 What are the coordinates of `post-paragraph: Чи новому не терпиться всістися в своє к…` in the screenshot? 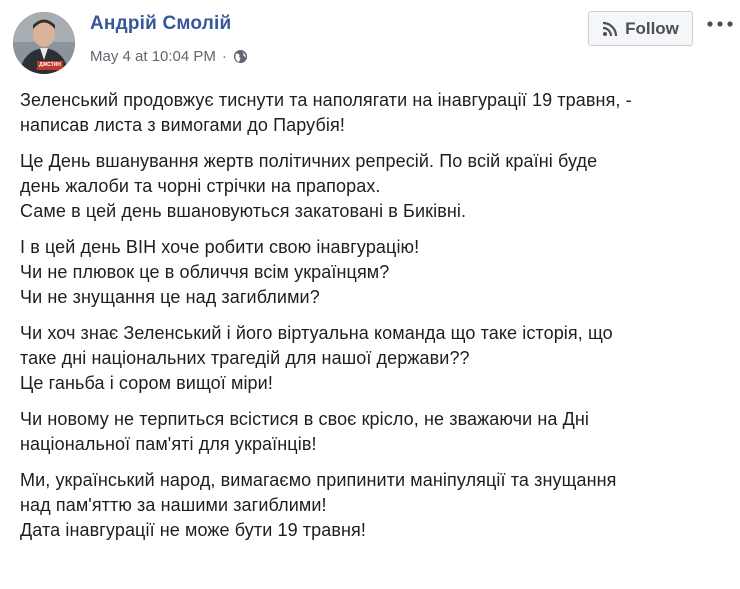 It's located at (376, 432).